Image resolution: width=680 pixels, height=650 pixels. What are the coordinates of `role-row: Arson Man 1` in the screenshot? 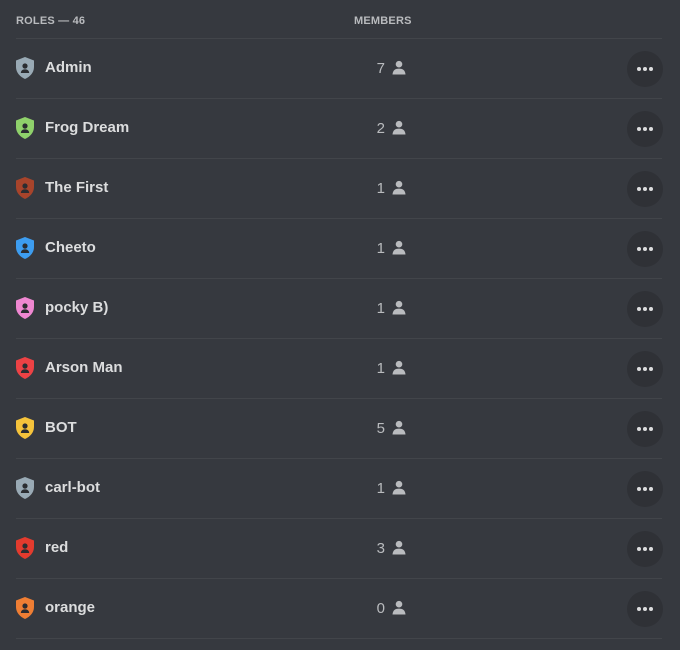 It's located at (340, 369).